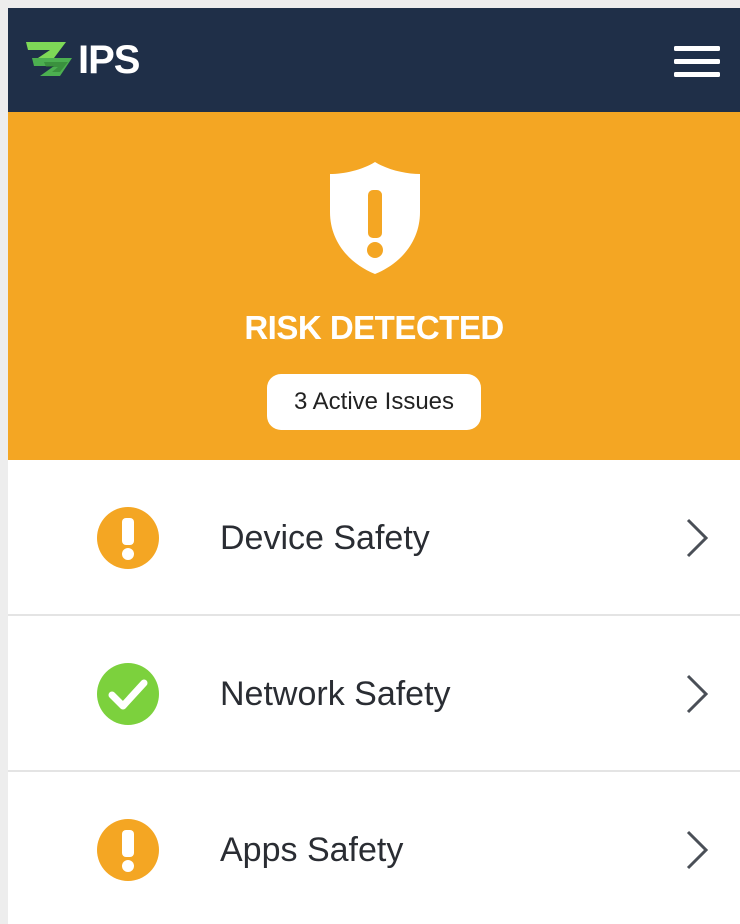 This screenshot has height=924, width=740. What do you see at coordinates (374, 327) in the screenshot?
I see `risk-status-title: RISK DETECTED` at bounding box center [374, 327].